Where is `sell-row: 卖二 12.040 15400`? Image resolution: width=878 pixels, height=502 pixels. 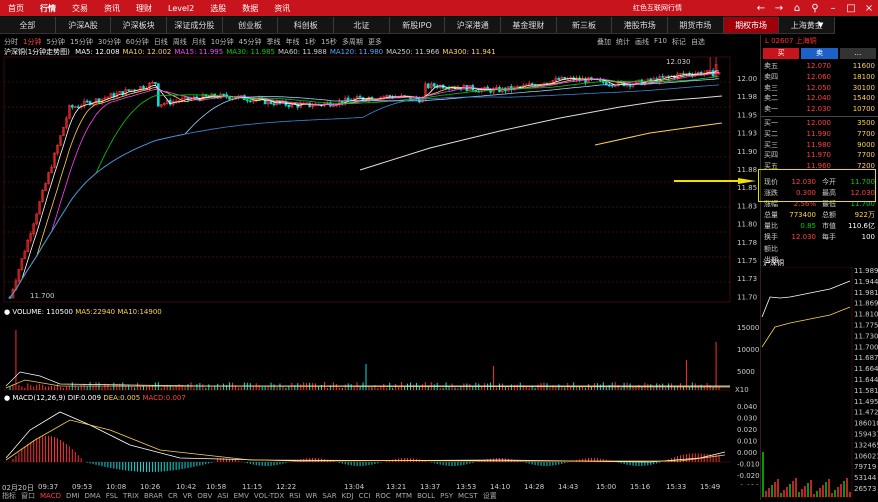 sell-row: 卖二 12.040 15400 is located at coordinates (819, 98).